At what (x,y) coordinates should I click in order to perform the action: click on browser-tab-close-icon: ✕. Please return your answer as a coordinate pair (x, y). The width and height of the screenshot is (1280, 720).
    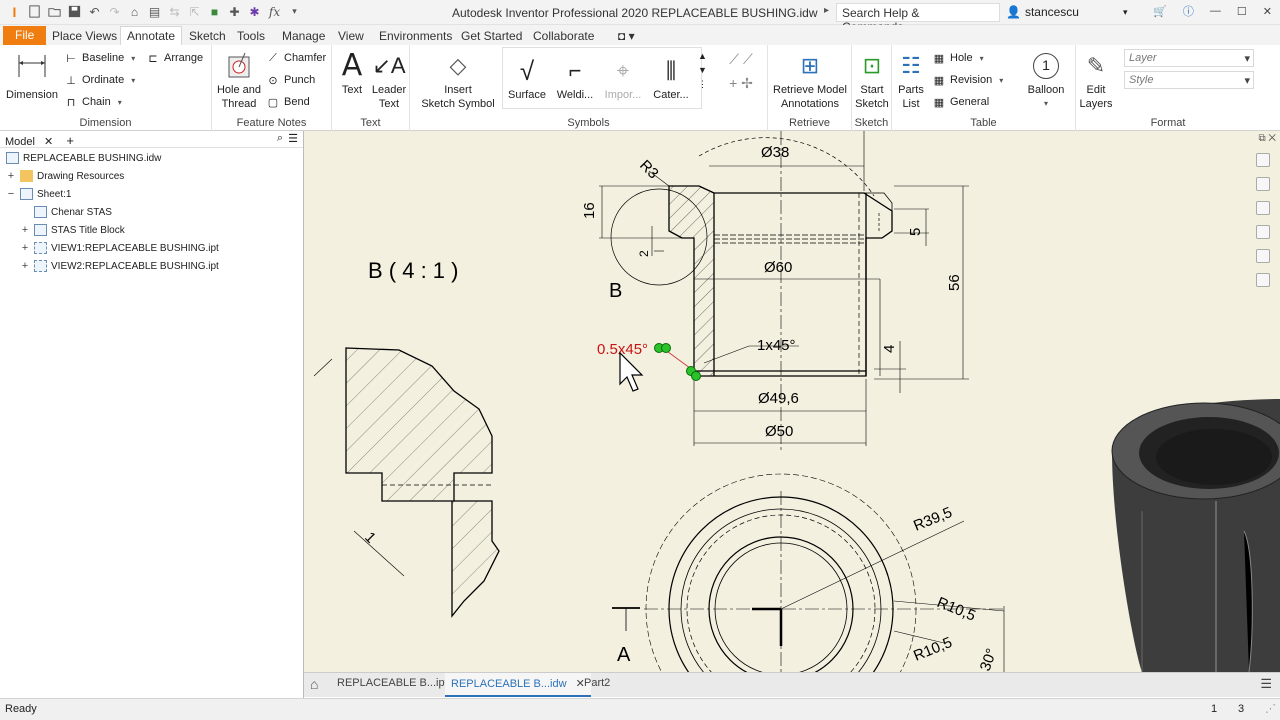
    Looking at the image, I should click on (48, 142).